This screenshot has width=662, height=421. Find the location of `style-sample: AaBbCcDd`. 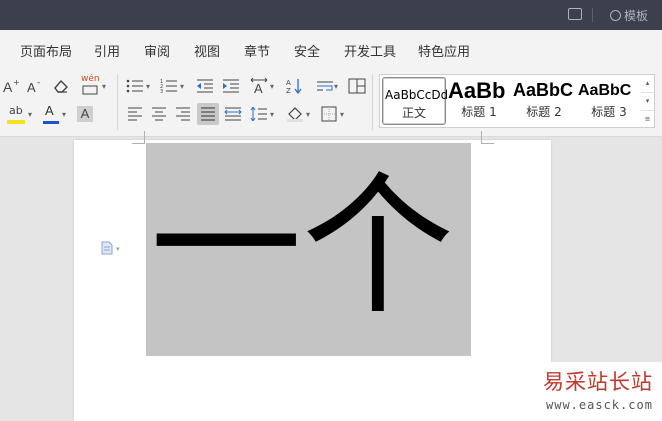

style-sample: AaBbCcDd is located at coordinates (416, 95).